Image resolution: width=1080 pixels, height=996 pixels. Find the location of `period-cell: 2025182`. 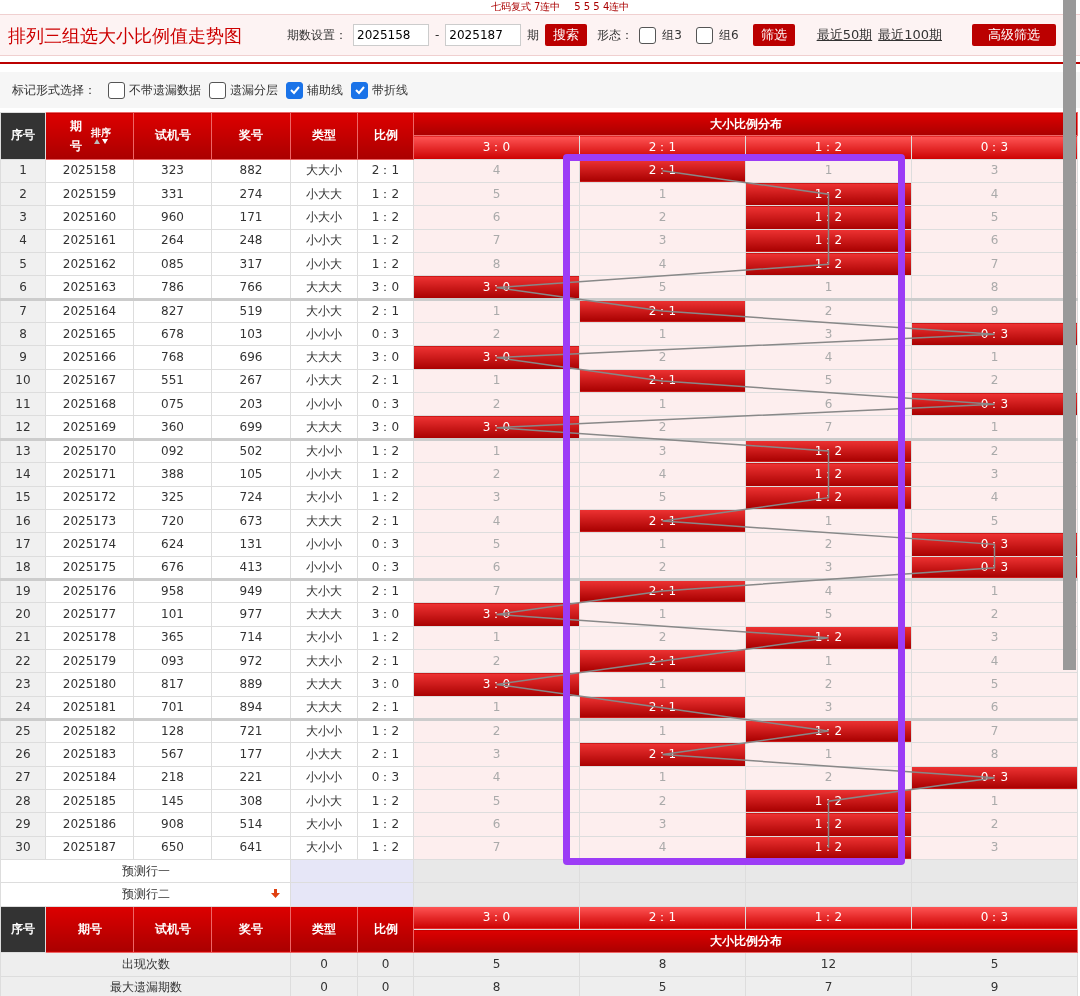

period-cell: 2025182 is located at coordinates (89, 731).